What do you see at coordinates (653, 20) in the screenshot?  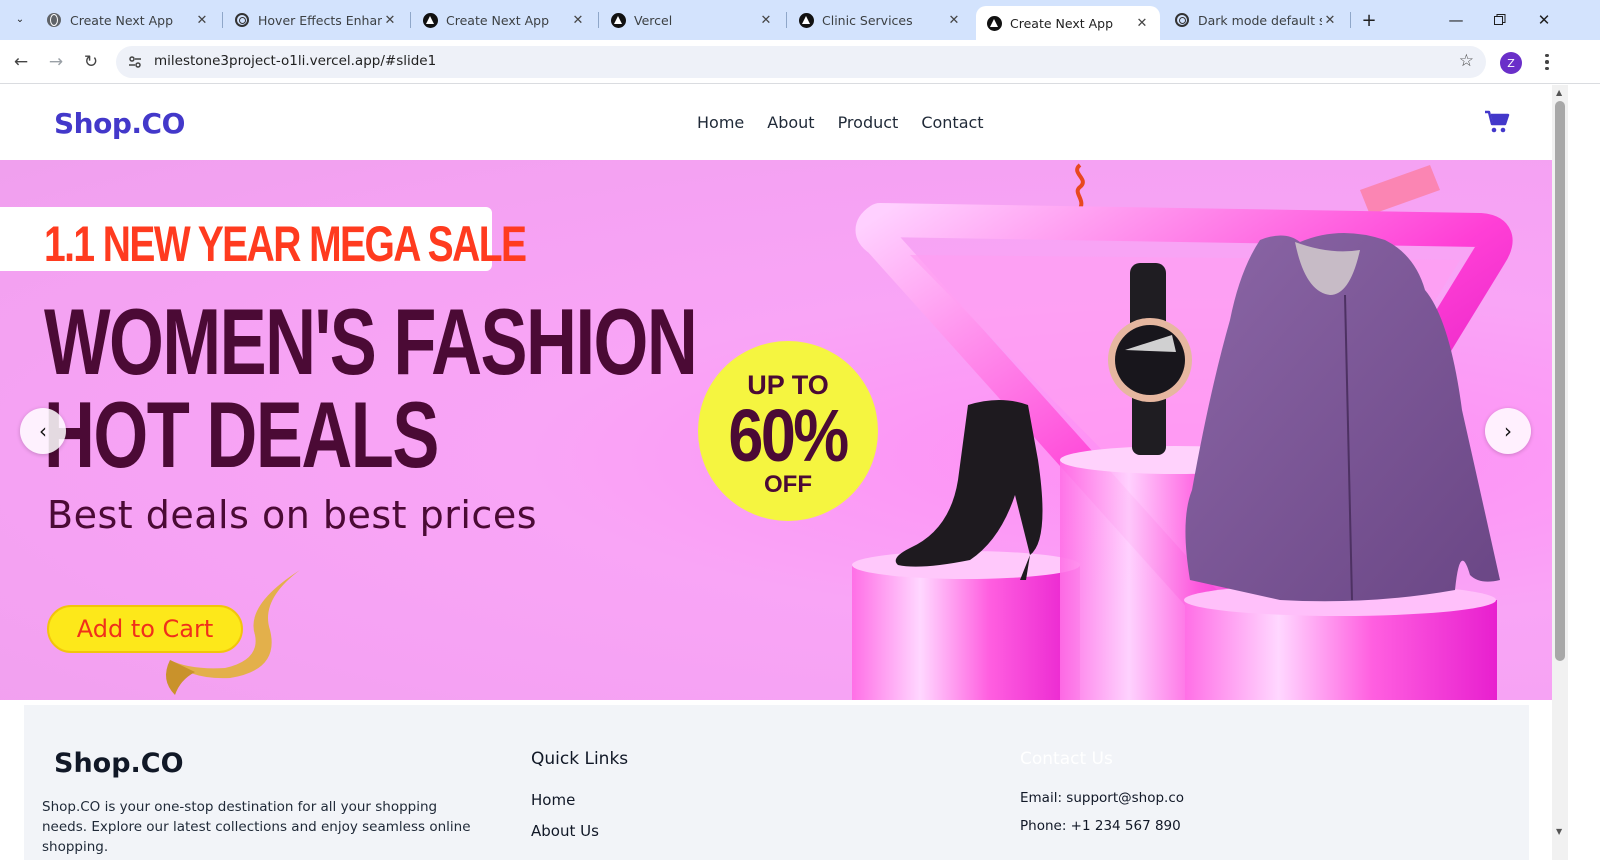 I see `tab-title: Vercel` at bounding box center [653, 20].